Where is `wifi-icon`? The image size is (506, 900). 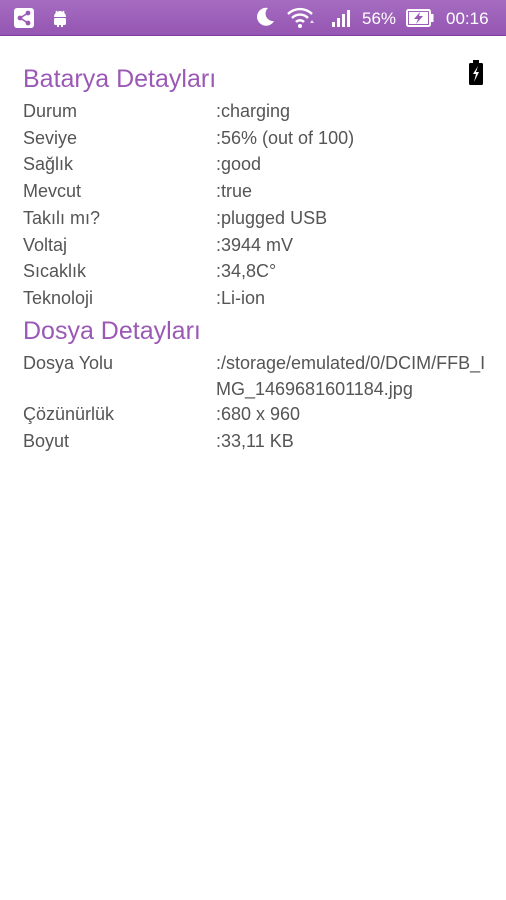 wifi-icon is located at coordinates (300, 17).